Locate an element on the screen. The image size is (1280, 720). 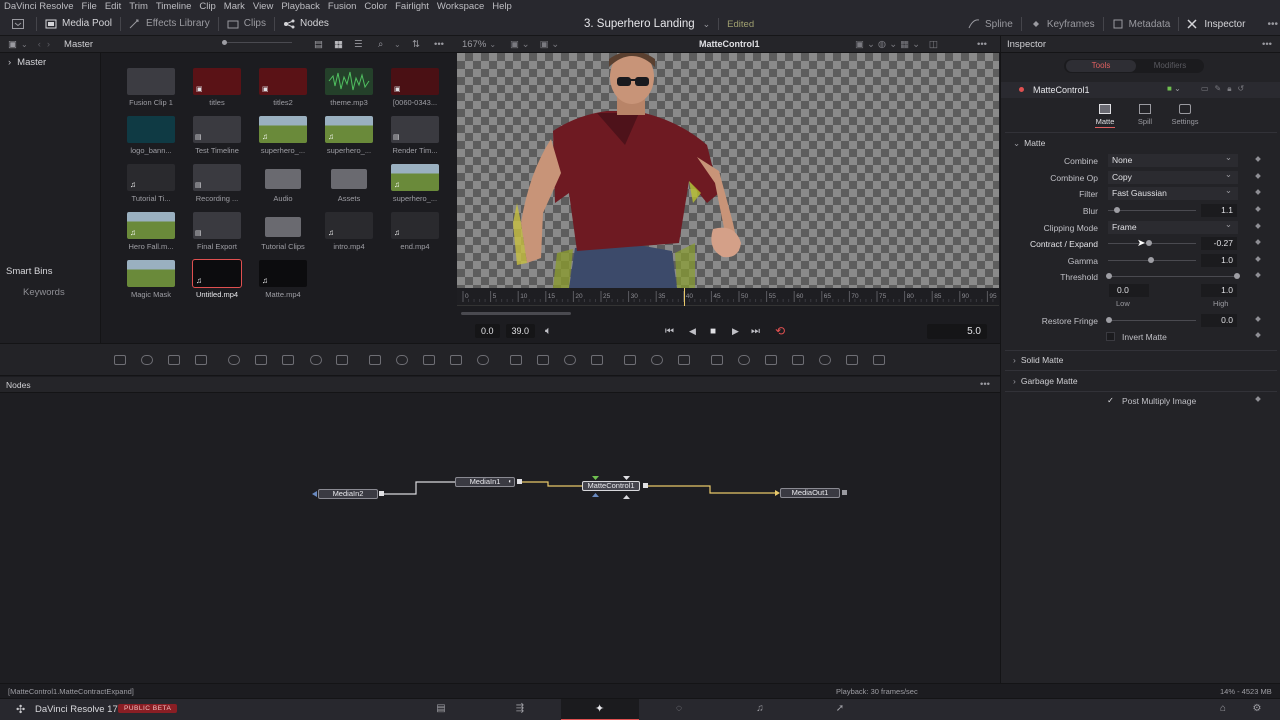
more-options-button: ••• is located at coordinates (1266, 24).